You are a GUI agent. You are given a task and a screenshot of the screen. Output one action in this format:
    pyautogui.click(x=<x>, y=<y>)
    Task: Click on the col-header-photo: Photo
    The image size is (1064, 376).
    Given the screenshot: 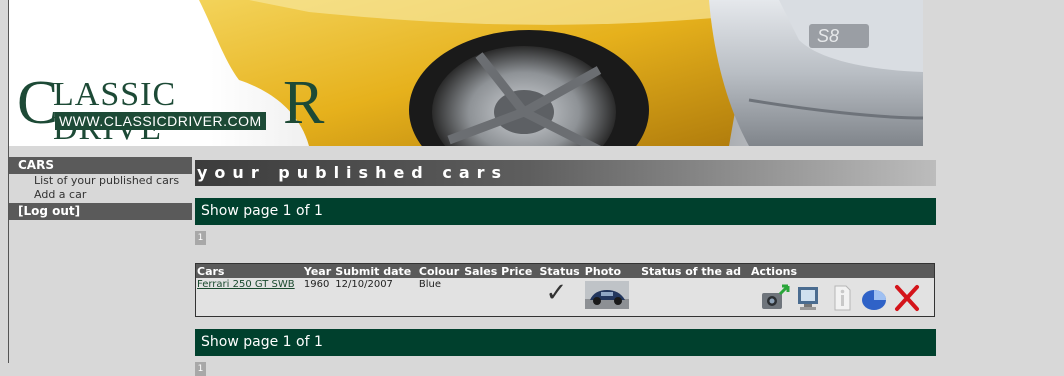 What is the action you would take?
    pyautogui.click(x=608, y=271)
    